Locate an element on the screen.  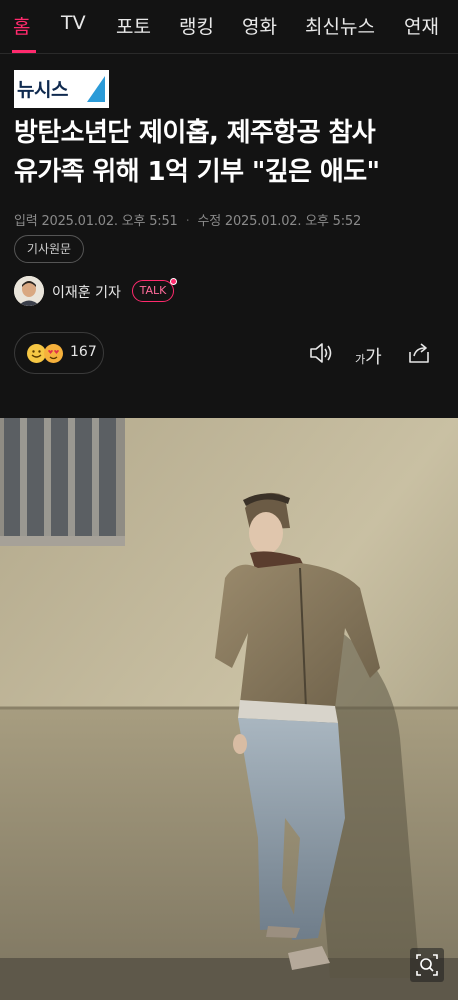
headline-line-2: 유가족 위해 1억 기부 "깊은 애도" is located at coordinates (197, 172).